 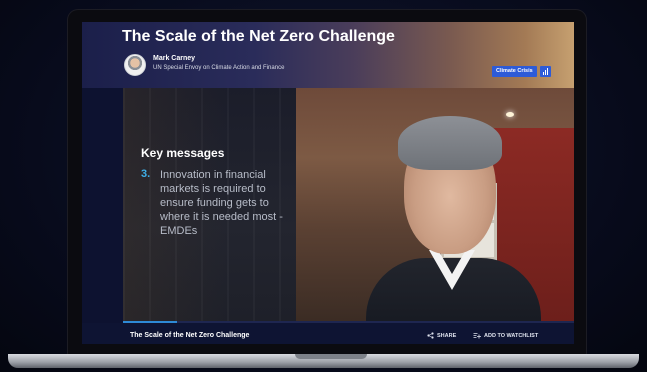 I want to click on laptop-notch, so click(x=331, y=356).